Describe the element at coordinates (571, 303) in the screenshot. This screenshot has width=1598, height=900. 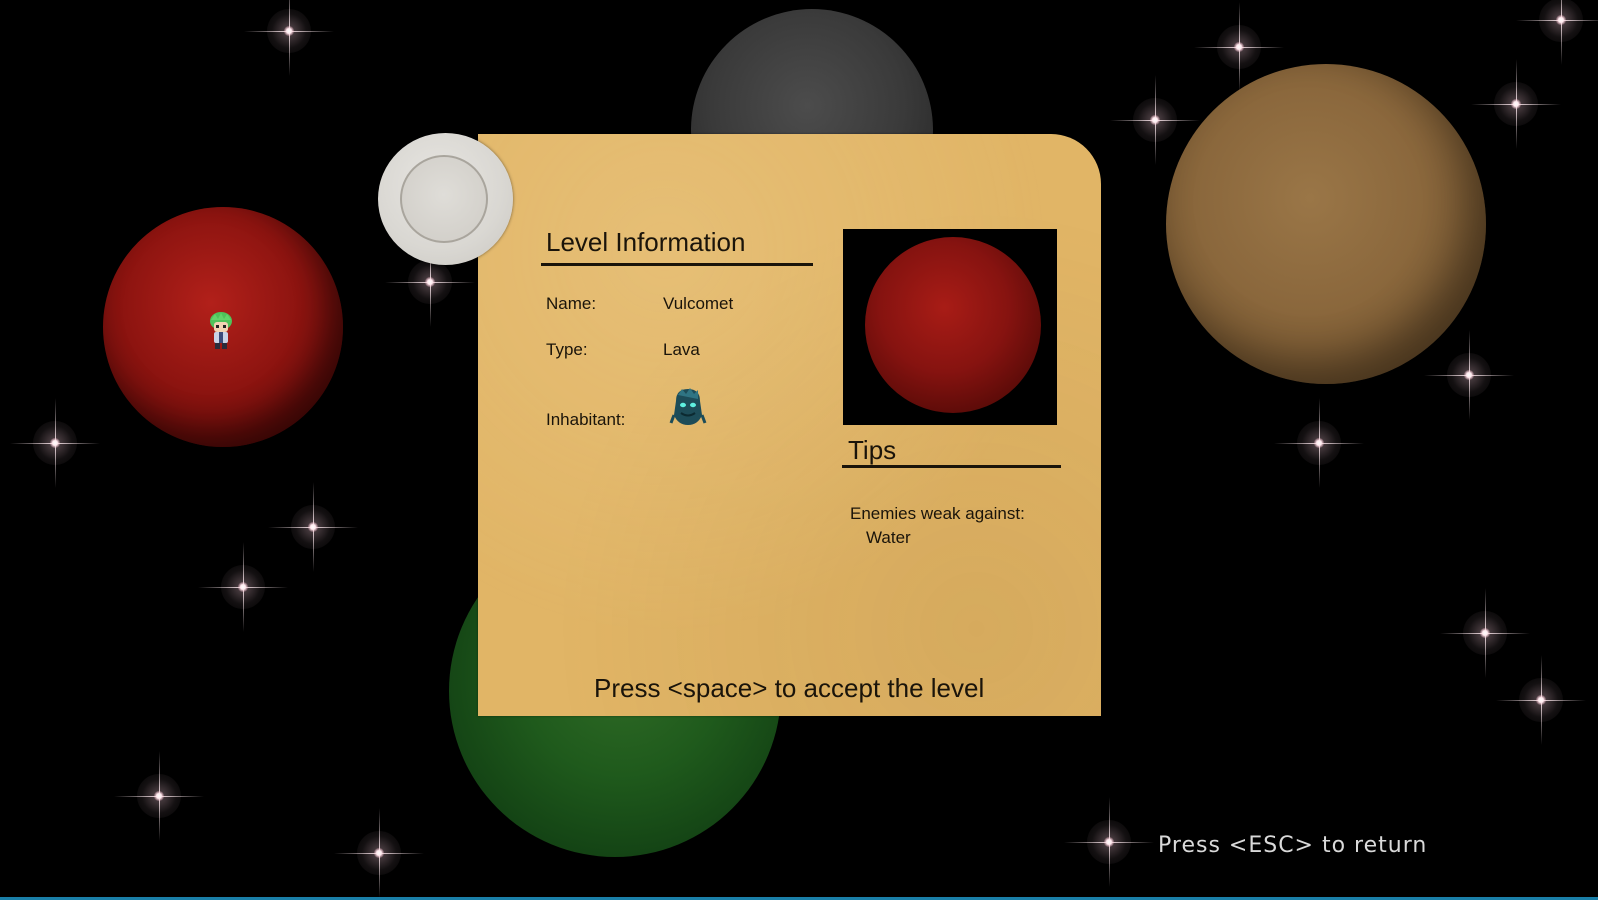
I see `name-label: Name:` at that location.